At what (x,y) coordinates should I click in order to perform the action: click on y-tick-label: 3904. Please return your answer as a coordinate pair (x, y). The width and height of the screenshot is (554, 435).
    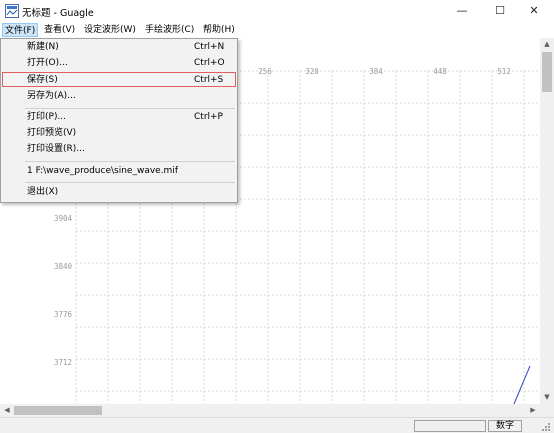
    Looking at the image, I should click on (63, 218).